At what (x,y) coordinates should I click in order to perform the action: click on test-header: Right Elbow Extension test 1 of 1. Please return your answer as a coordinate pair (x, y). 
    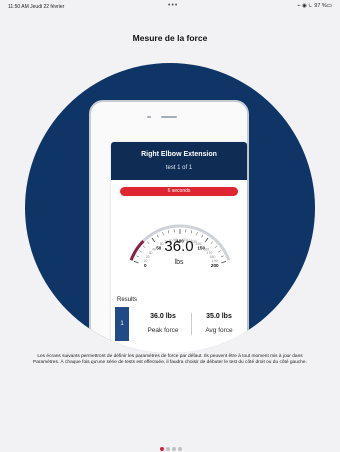
    Looking at the image, I should click on (179, 161).